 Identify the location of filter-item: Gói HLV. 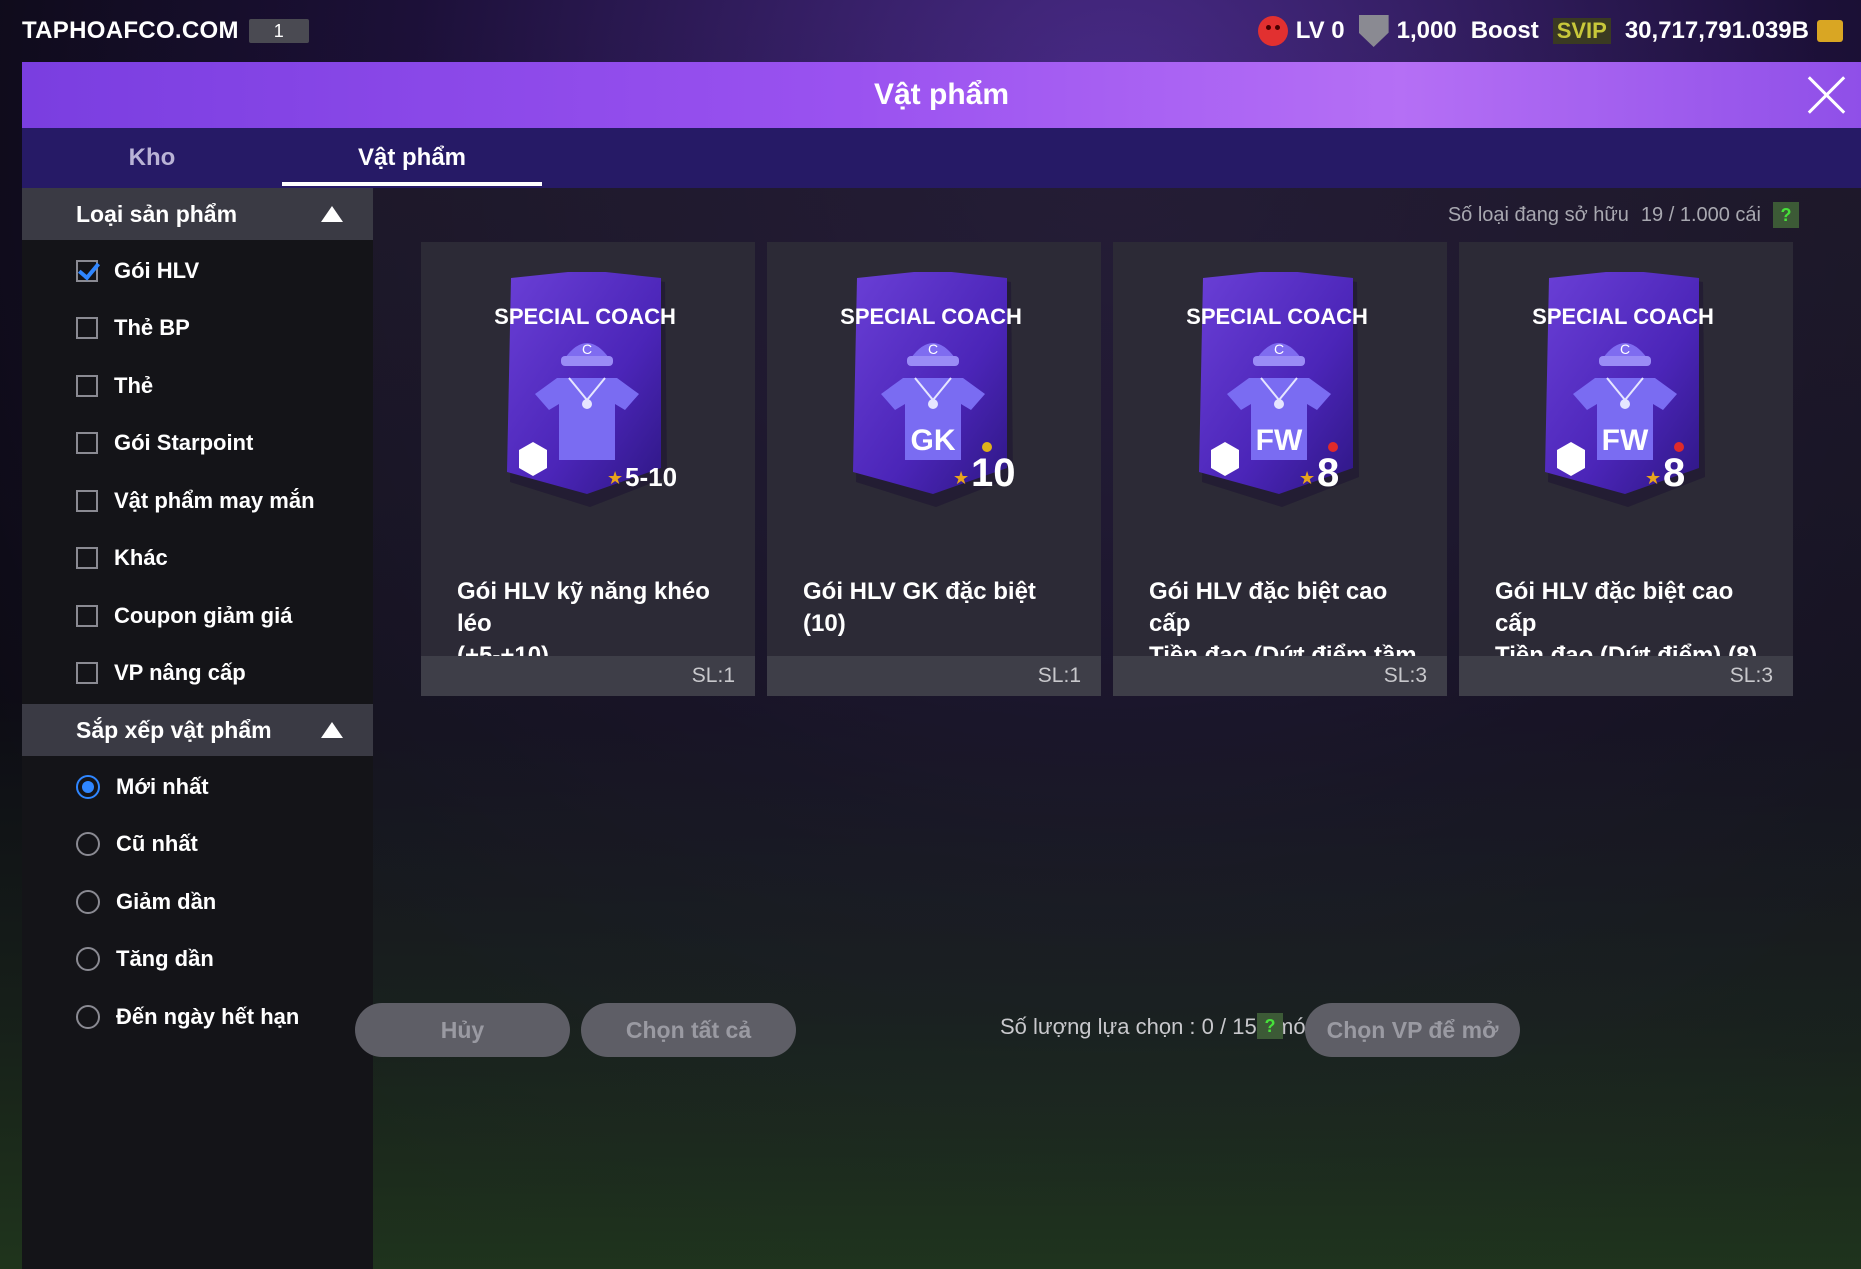
(197, 271).